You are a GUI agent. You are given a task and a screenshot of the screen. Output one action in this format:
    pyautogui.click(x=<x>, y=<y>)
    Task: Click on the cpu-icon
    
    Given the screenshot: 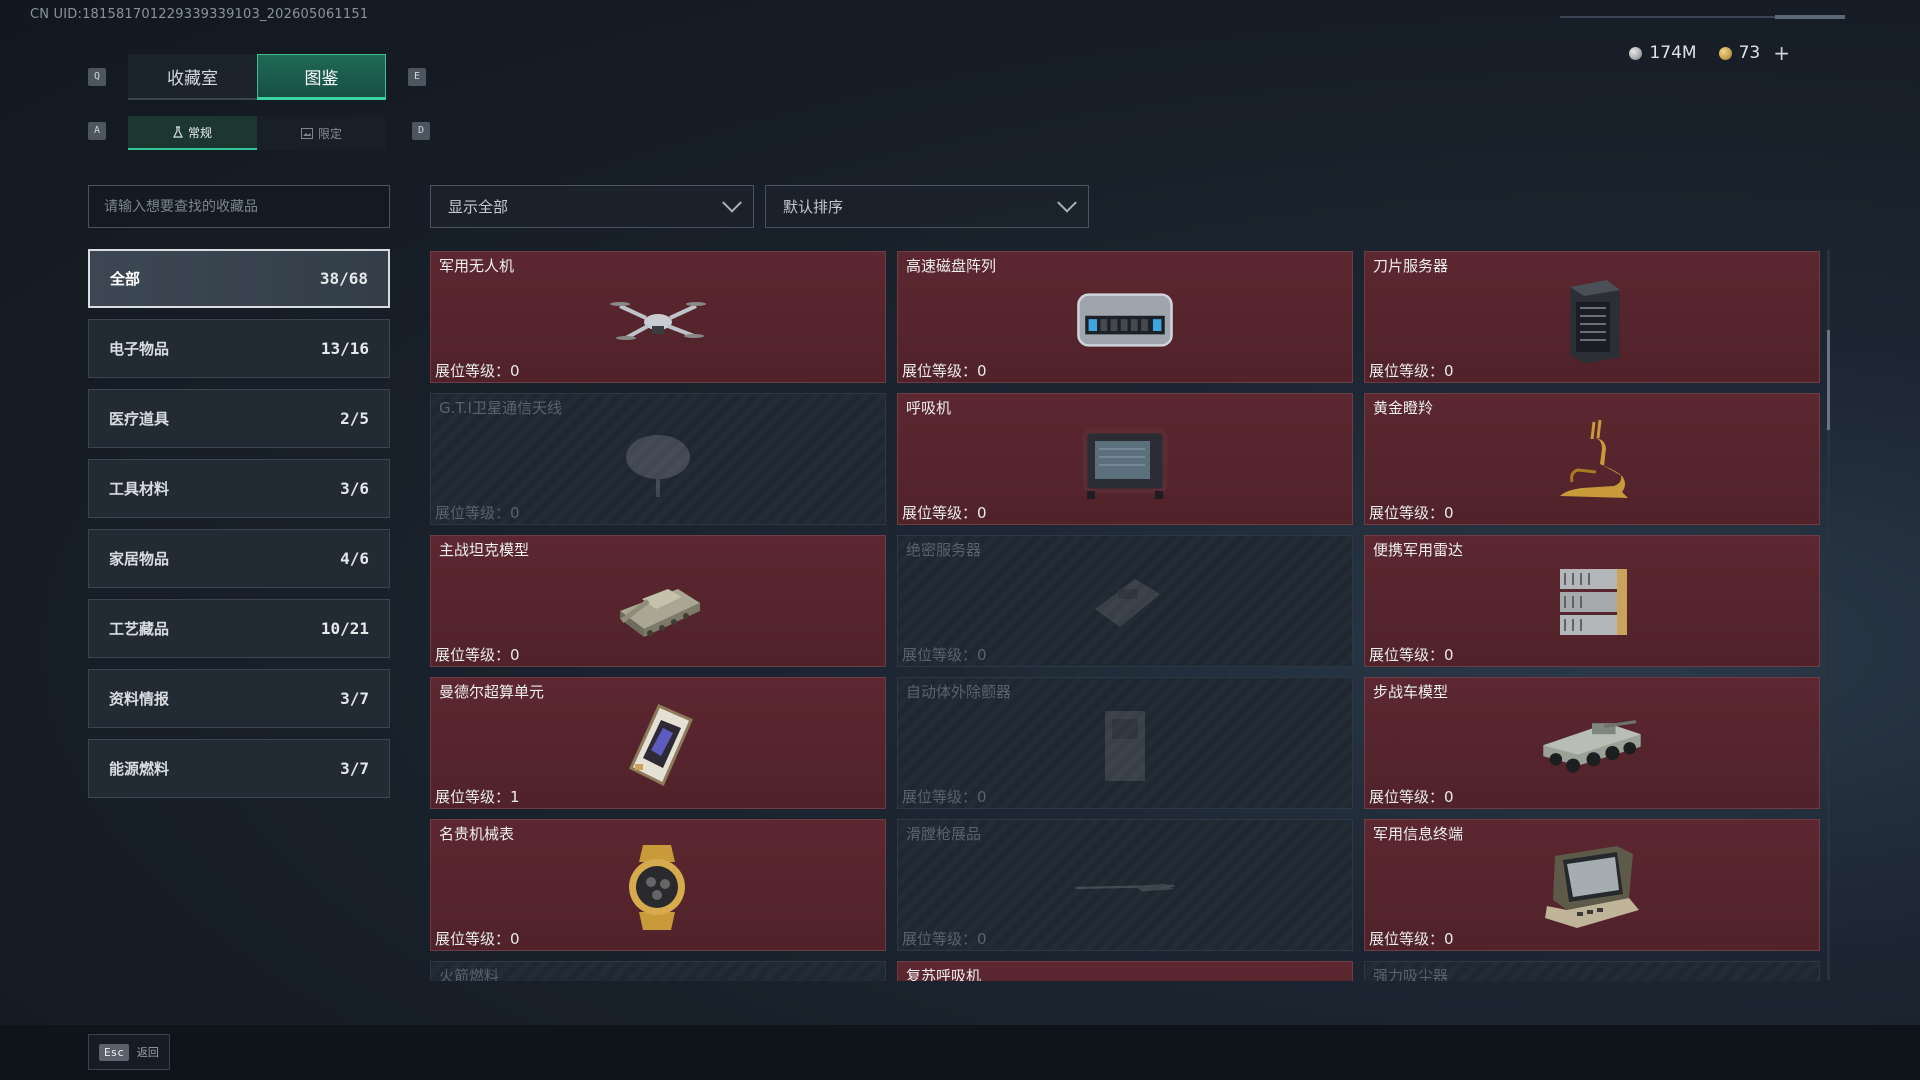 What is the action you would take?
    pyautogui.click(x=658, y=745)
    